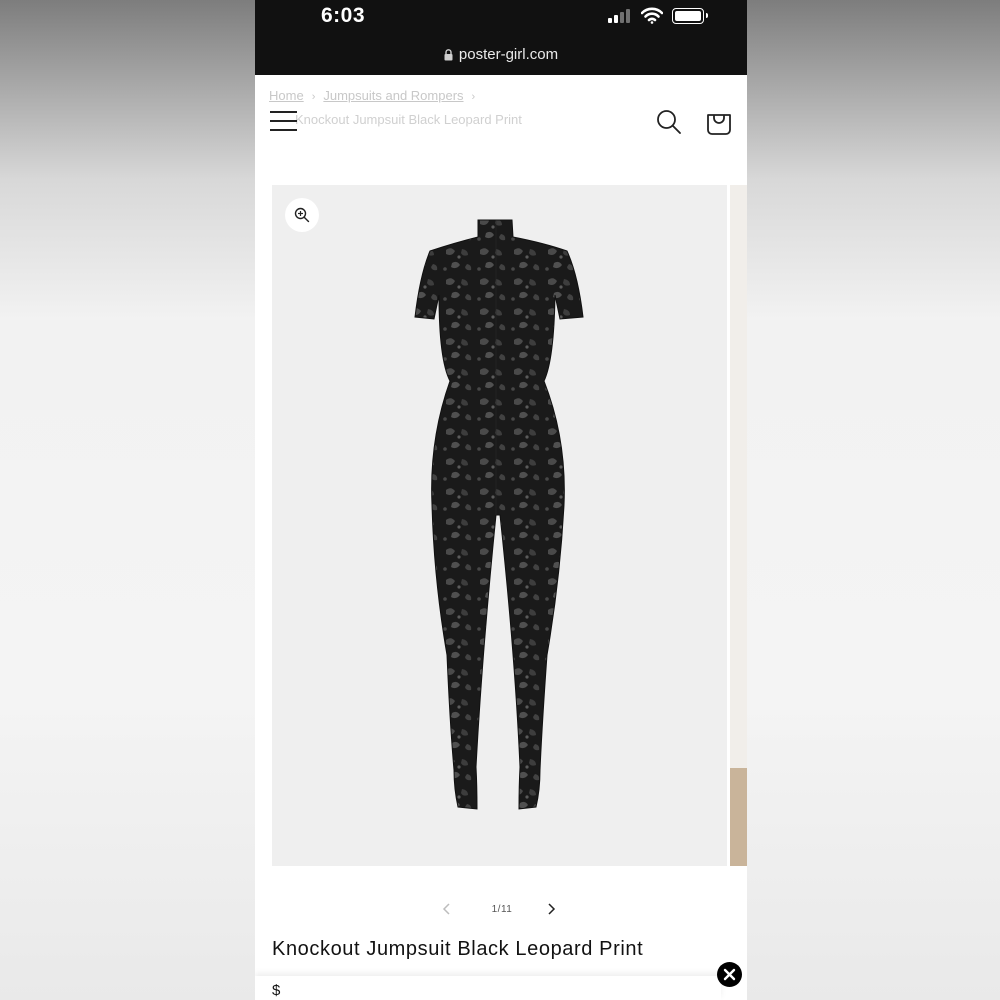 The height and width of the screenshot is (1000, 1000). What do you see at coordinates (447, 909) in the screenshot?
I see `chevron-left-icon` at bounding box center [447, 909].